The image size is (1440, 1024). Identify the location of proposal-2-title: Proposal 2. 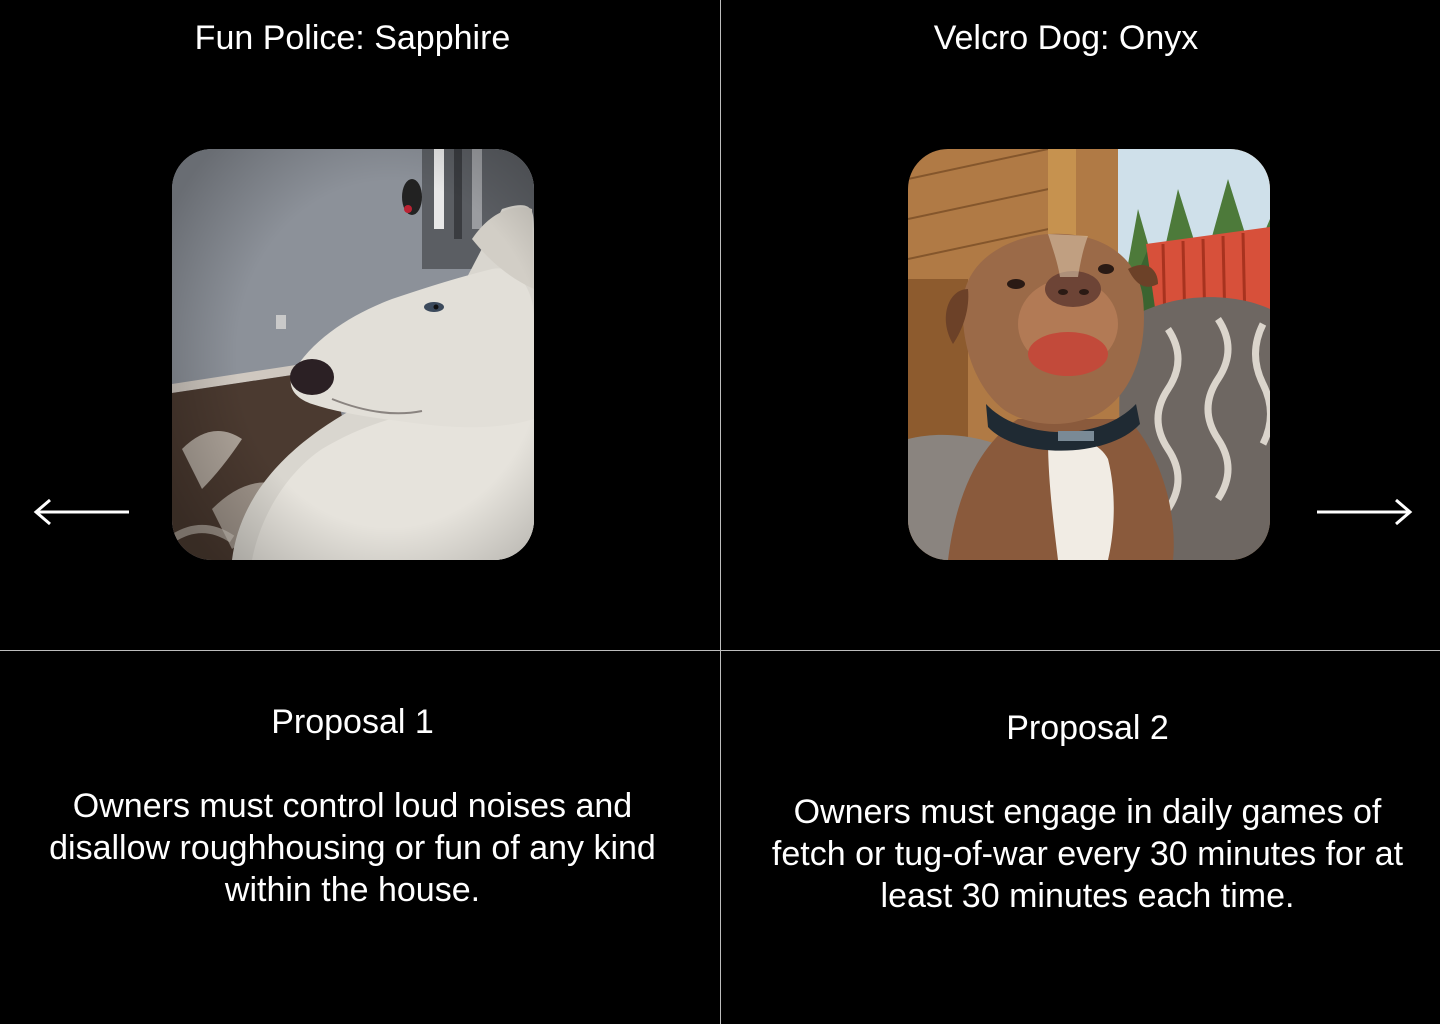
(1087, 728).